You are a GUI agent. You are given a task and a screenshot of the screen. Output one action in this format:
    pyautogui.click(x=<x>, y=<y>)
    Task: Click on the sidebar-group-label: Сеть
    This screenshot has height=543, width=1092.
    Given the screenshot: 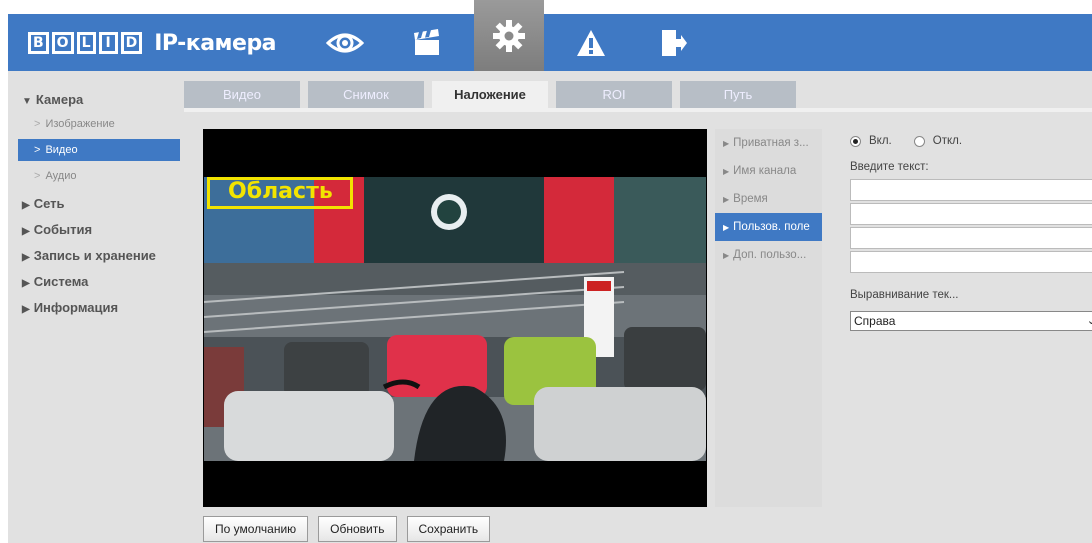 What is the action you would take?
    pyautogui.click(x=49, y=203)
    